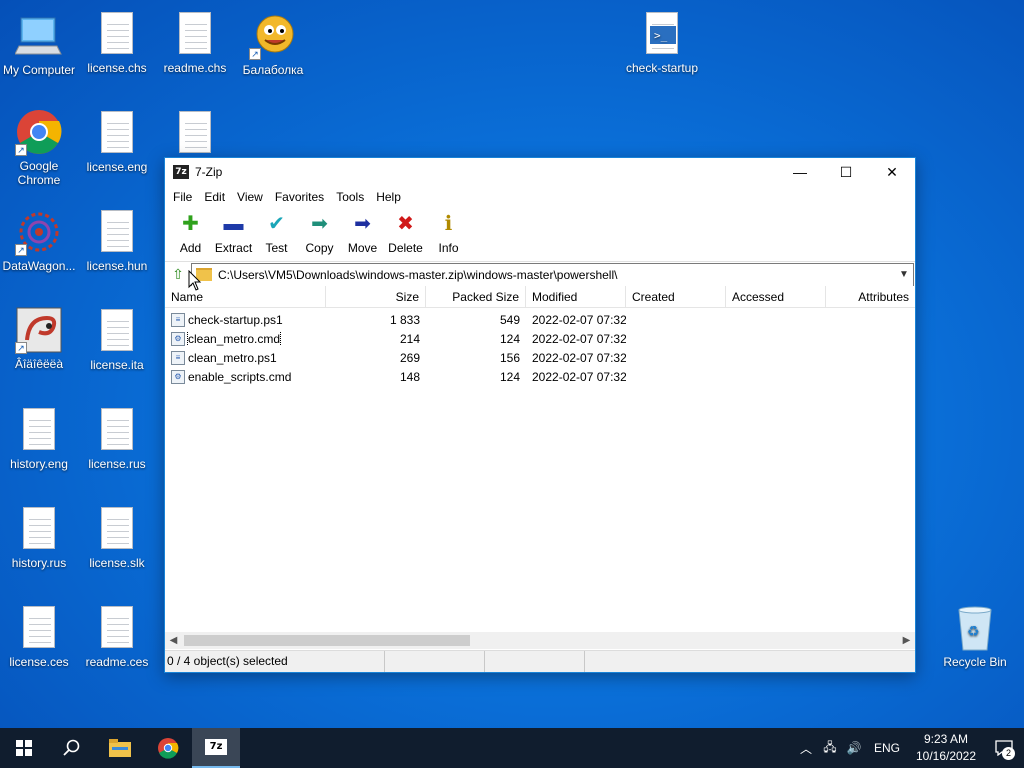  I want to click on desktop-icon-license-eng: license.eng, so click(117, 150).